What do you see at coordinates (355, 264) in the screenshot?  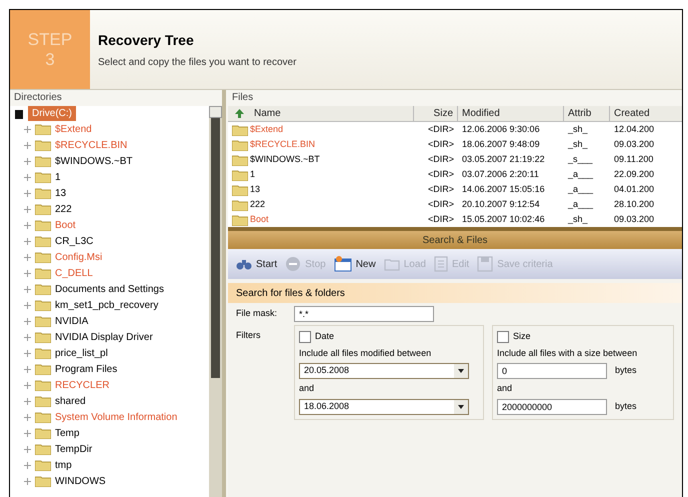 I see `toolbar-button: New` at bounding box center [355, 264].